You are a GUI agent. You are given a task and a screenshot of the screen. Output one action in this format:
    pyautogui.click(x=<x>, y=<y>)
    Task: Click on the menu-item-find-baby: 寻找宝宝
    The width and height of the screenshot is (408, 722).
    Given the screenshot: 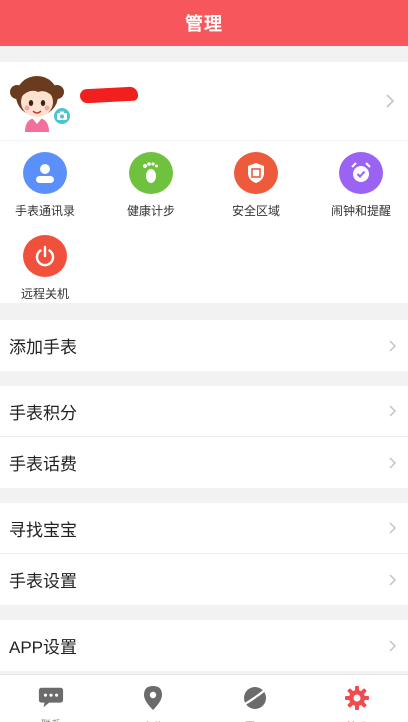 What is the action you would take?
    pyautogui.click(x=204, y=528)
    